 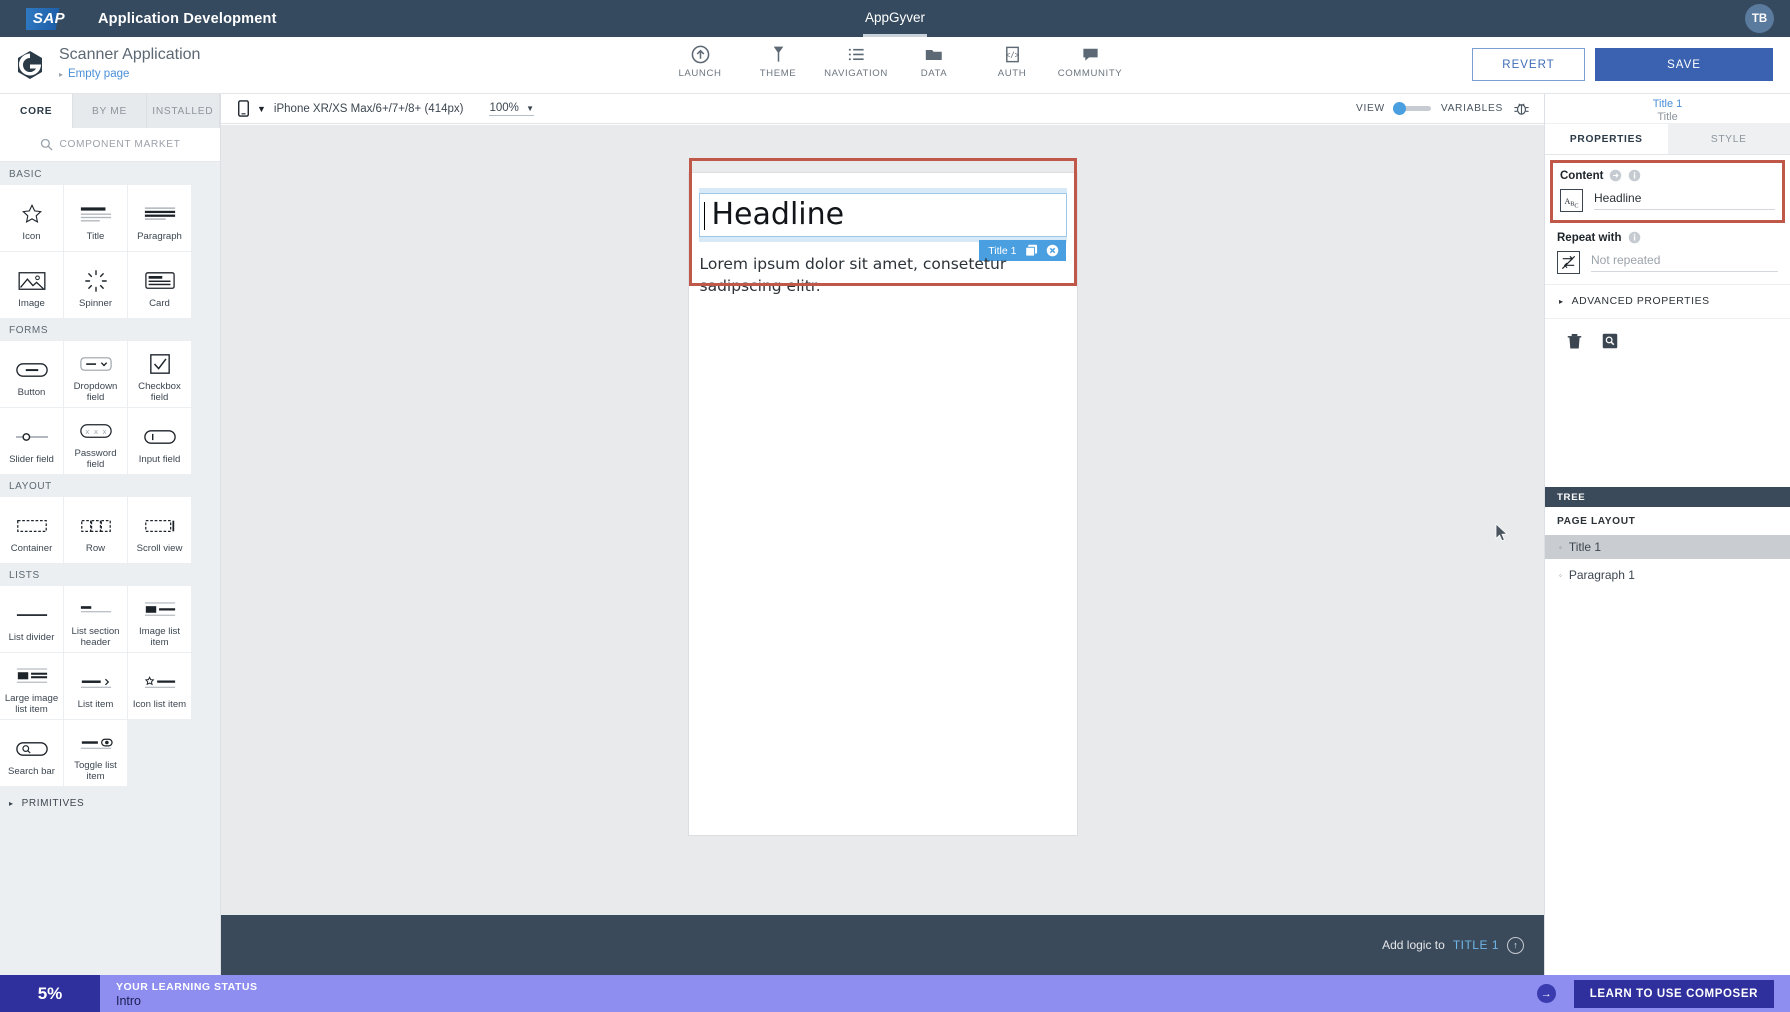 I want to click on tab-installed: INSTALLED, so click(x=183, y=111).